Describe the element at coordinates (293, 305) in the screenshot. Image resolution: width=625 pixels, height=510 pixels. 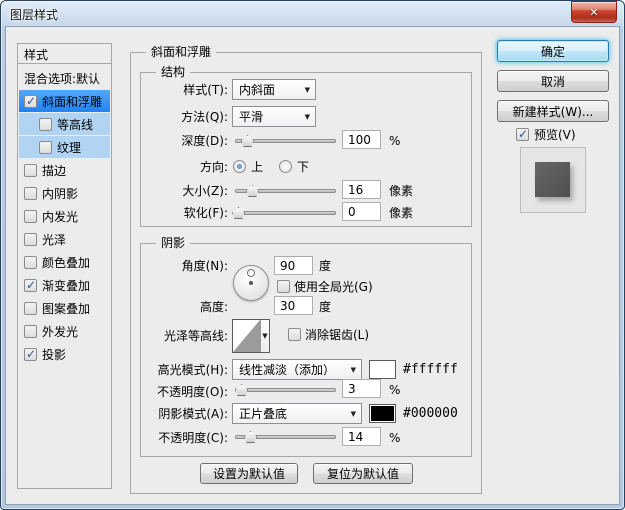
I see `altitude-input` at that location.